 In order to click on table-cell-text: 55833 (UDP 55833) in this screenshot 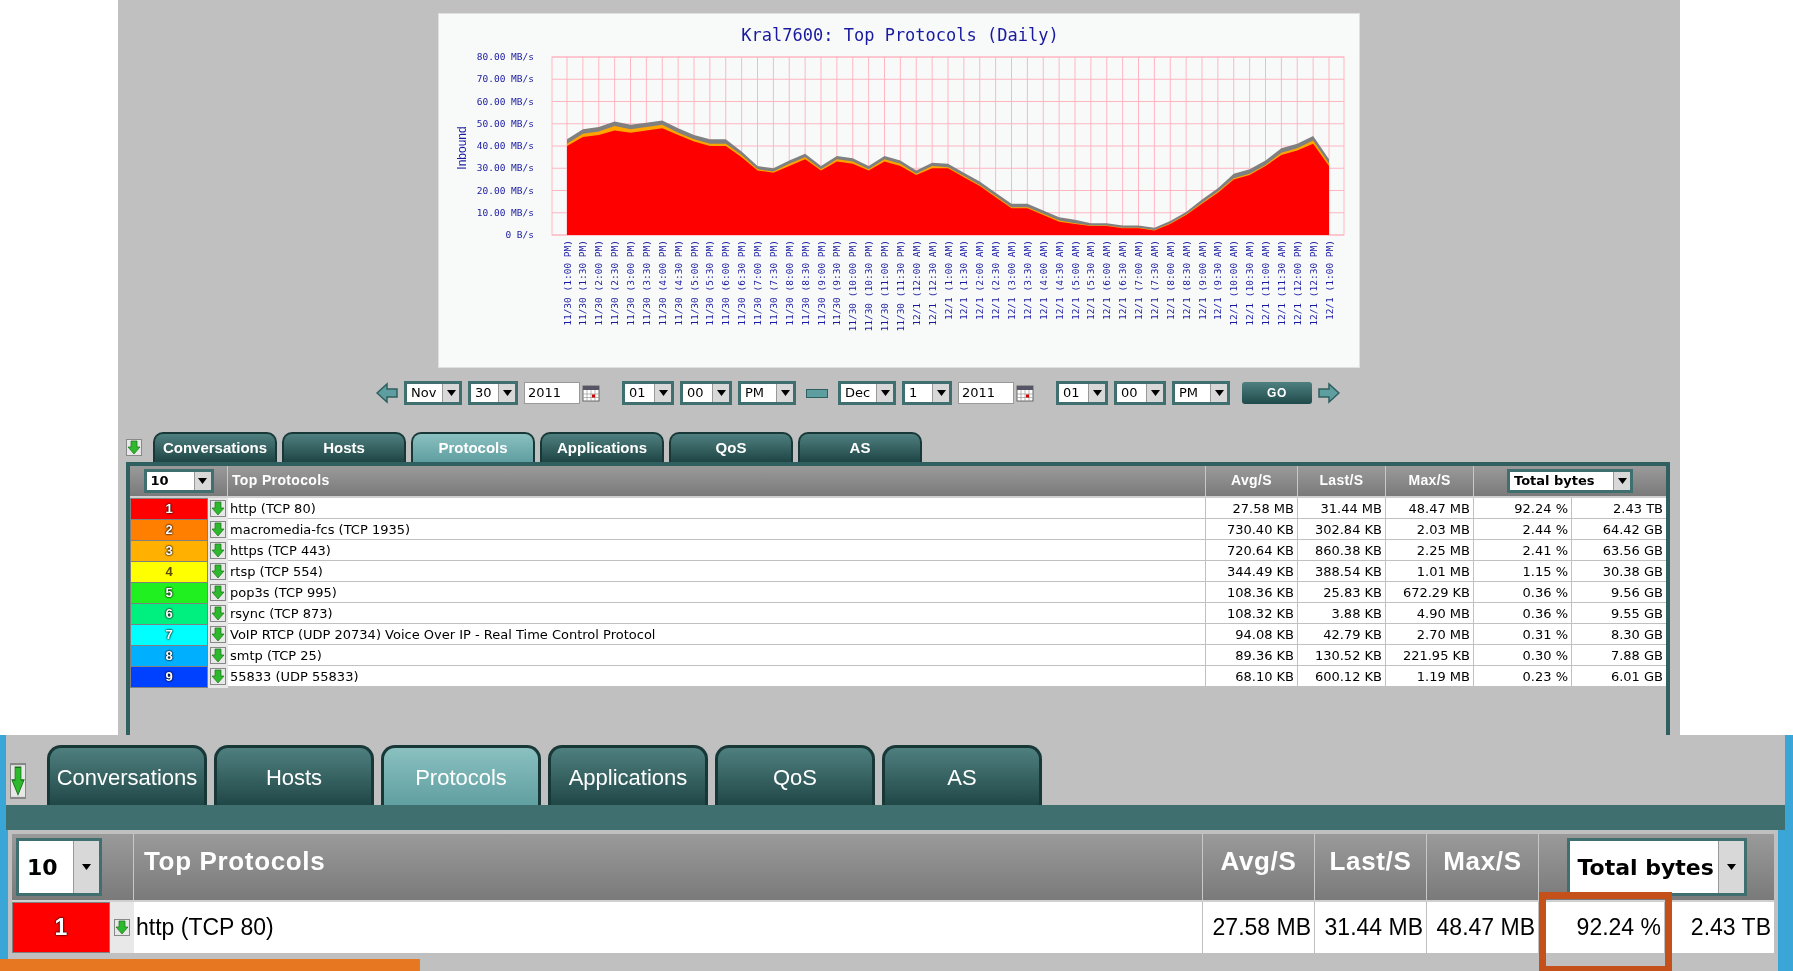, I will do `click(294, 677)`.